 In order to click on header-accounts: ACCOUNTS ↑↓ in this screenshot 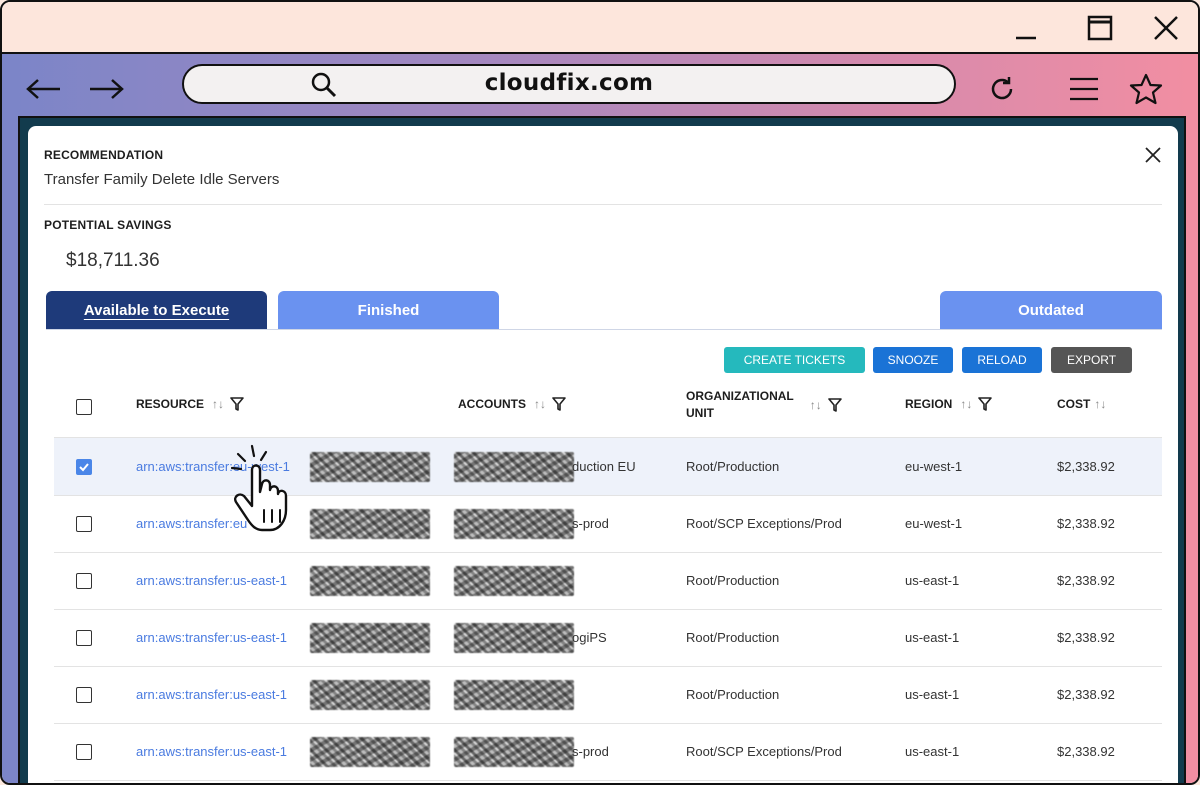, I will do `click(512, 404)`.